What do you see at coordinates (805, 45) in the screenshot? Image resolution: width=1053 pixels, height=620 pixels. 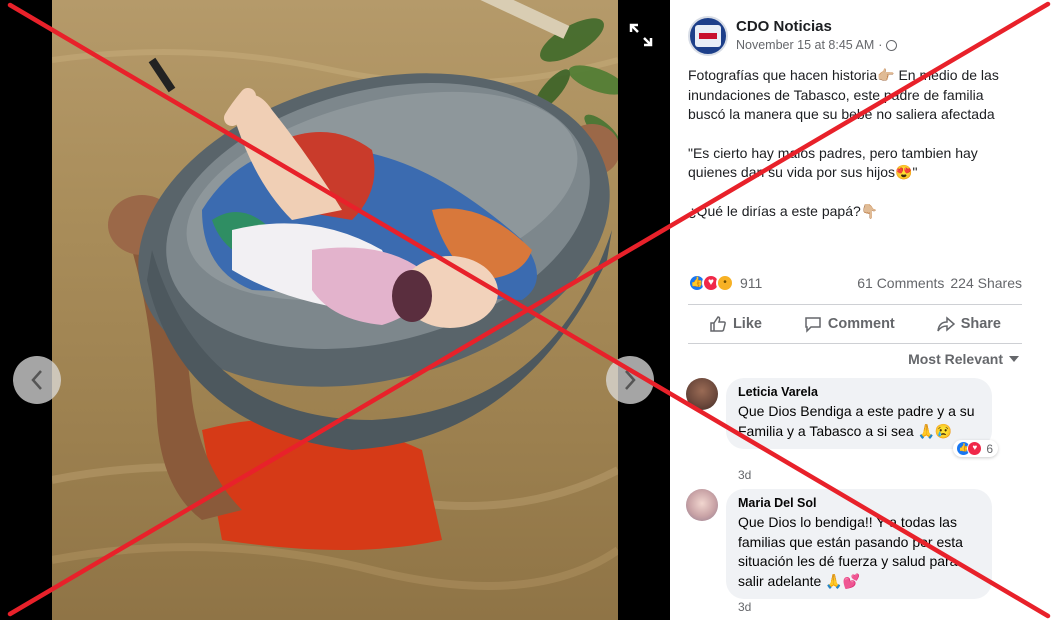 I see `post-timestamp: November 15 at 8:45 AM` at bounding box center [805, 45].